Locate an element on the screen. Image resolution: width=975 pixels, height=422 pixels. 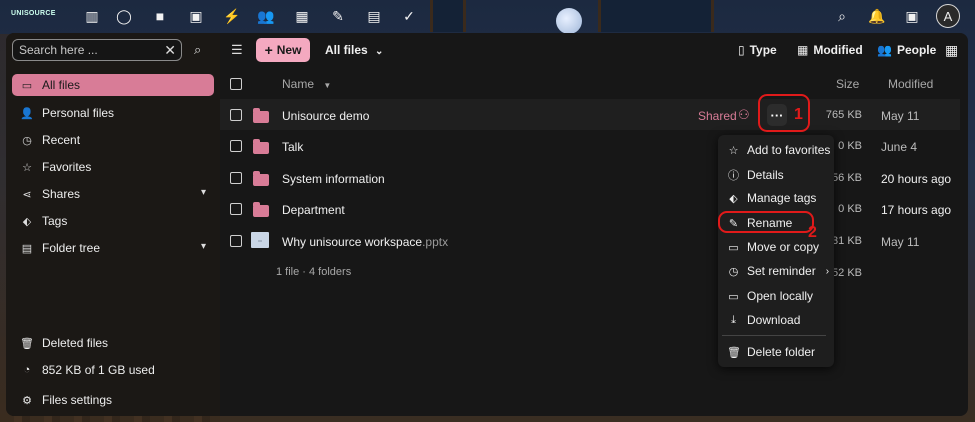
menu-item-set-reminder: ◷ Set reminder › is located at coordinates (778, 271).